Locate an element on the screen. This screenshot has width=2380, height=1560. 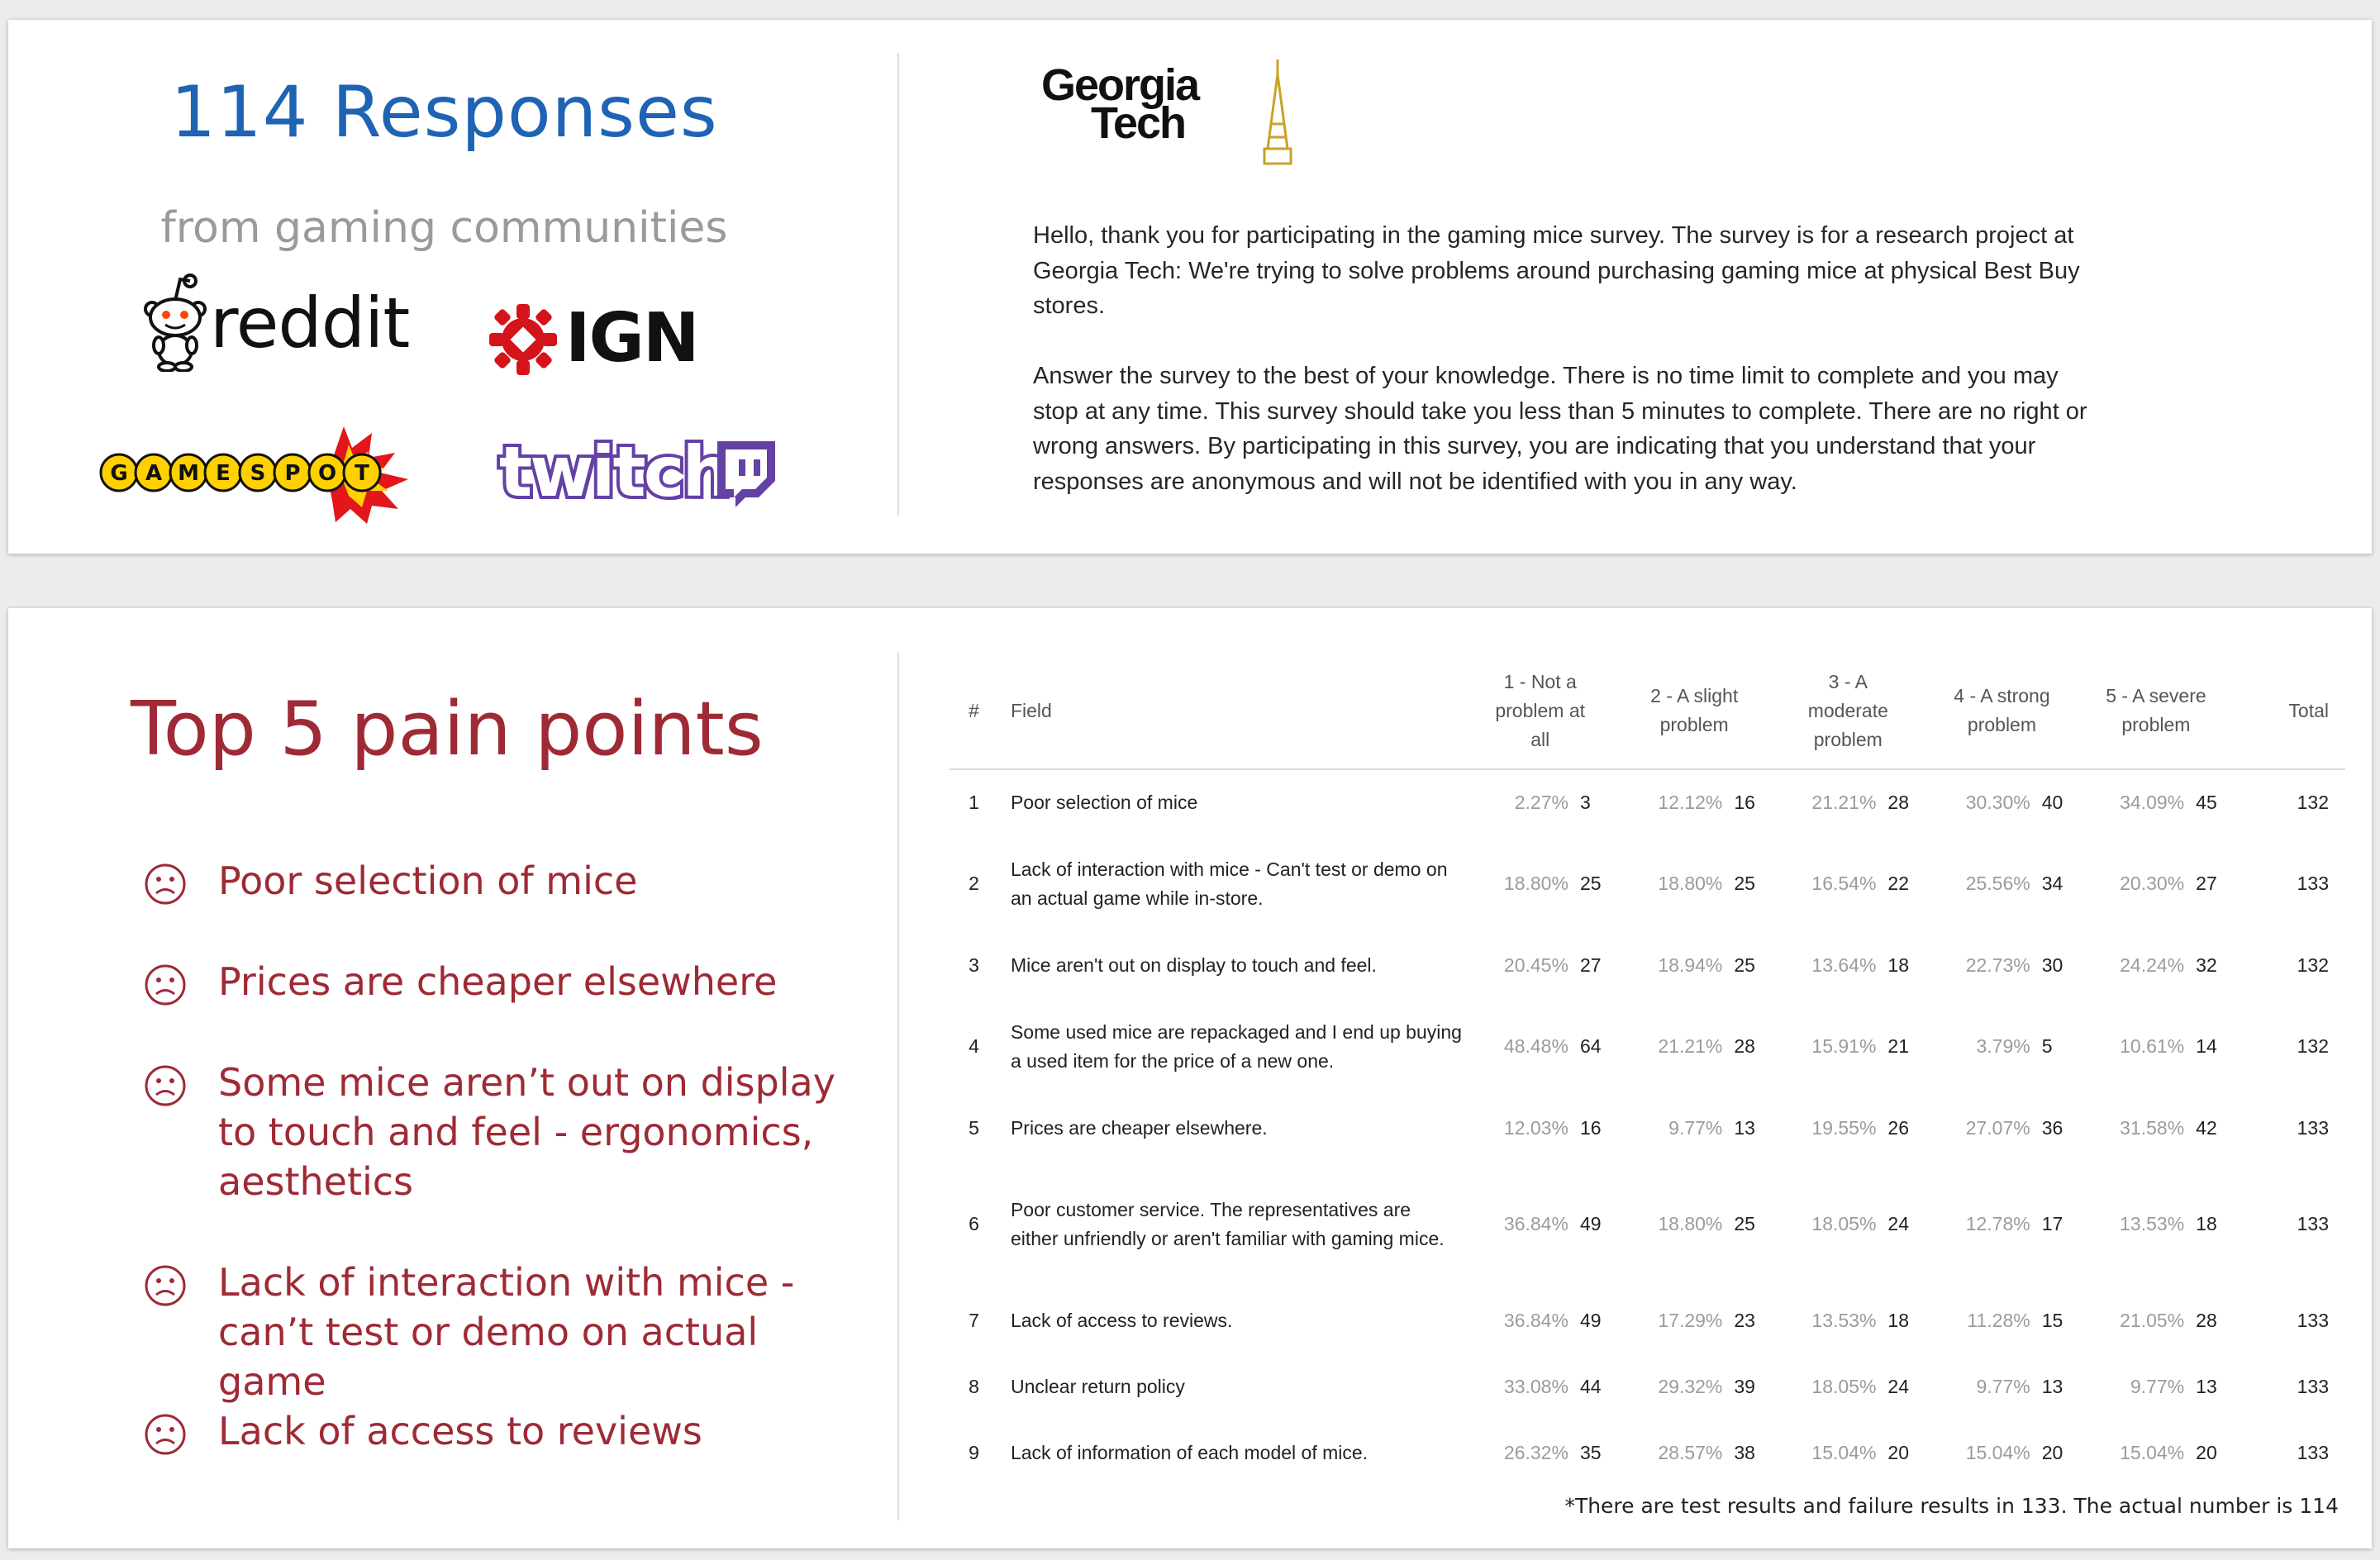
pct-cell: 34.09% is located at coordinates (2152, 802).